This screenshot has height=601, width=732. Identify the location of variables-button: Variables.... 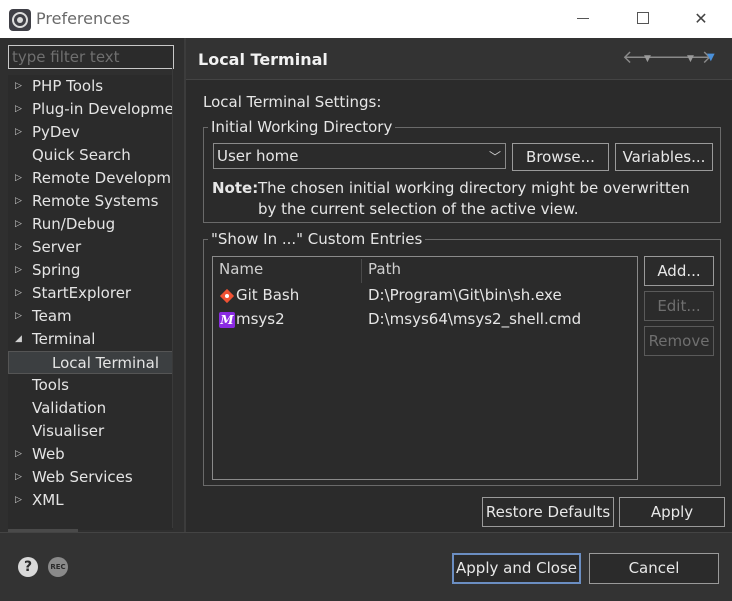
(664, 157).